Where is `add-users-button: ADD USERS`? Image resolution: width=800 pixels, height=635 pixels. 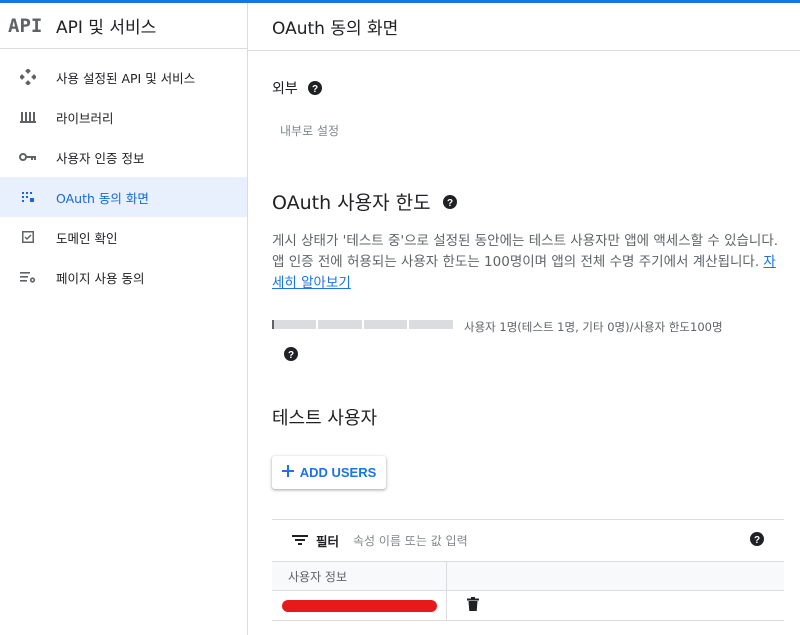 add-users-button: ADD USERS is located at coordinates (329, 472).